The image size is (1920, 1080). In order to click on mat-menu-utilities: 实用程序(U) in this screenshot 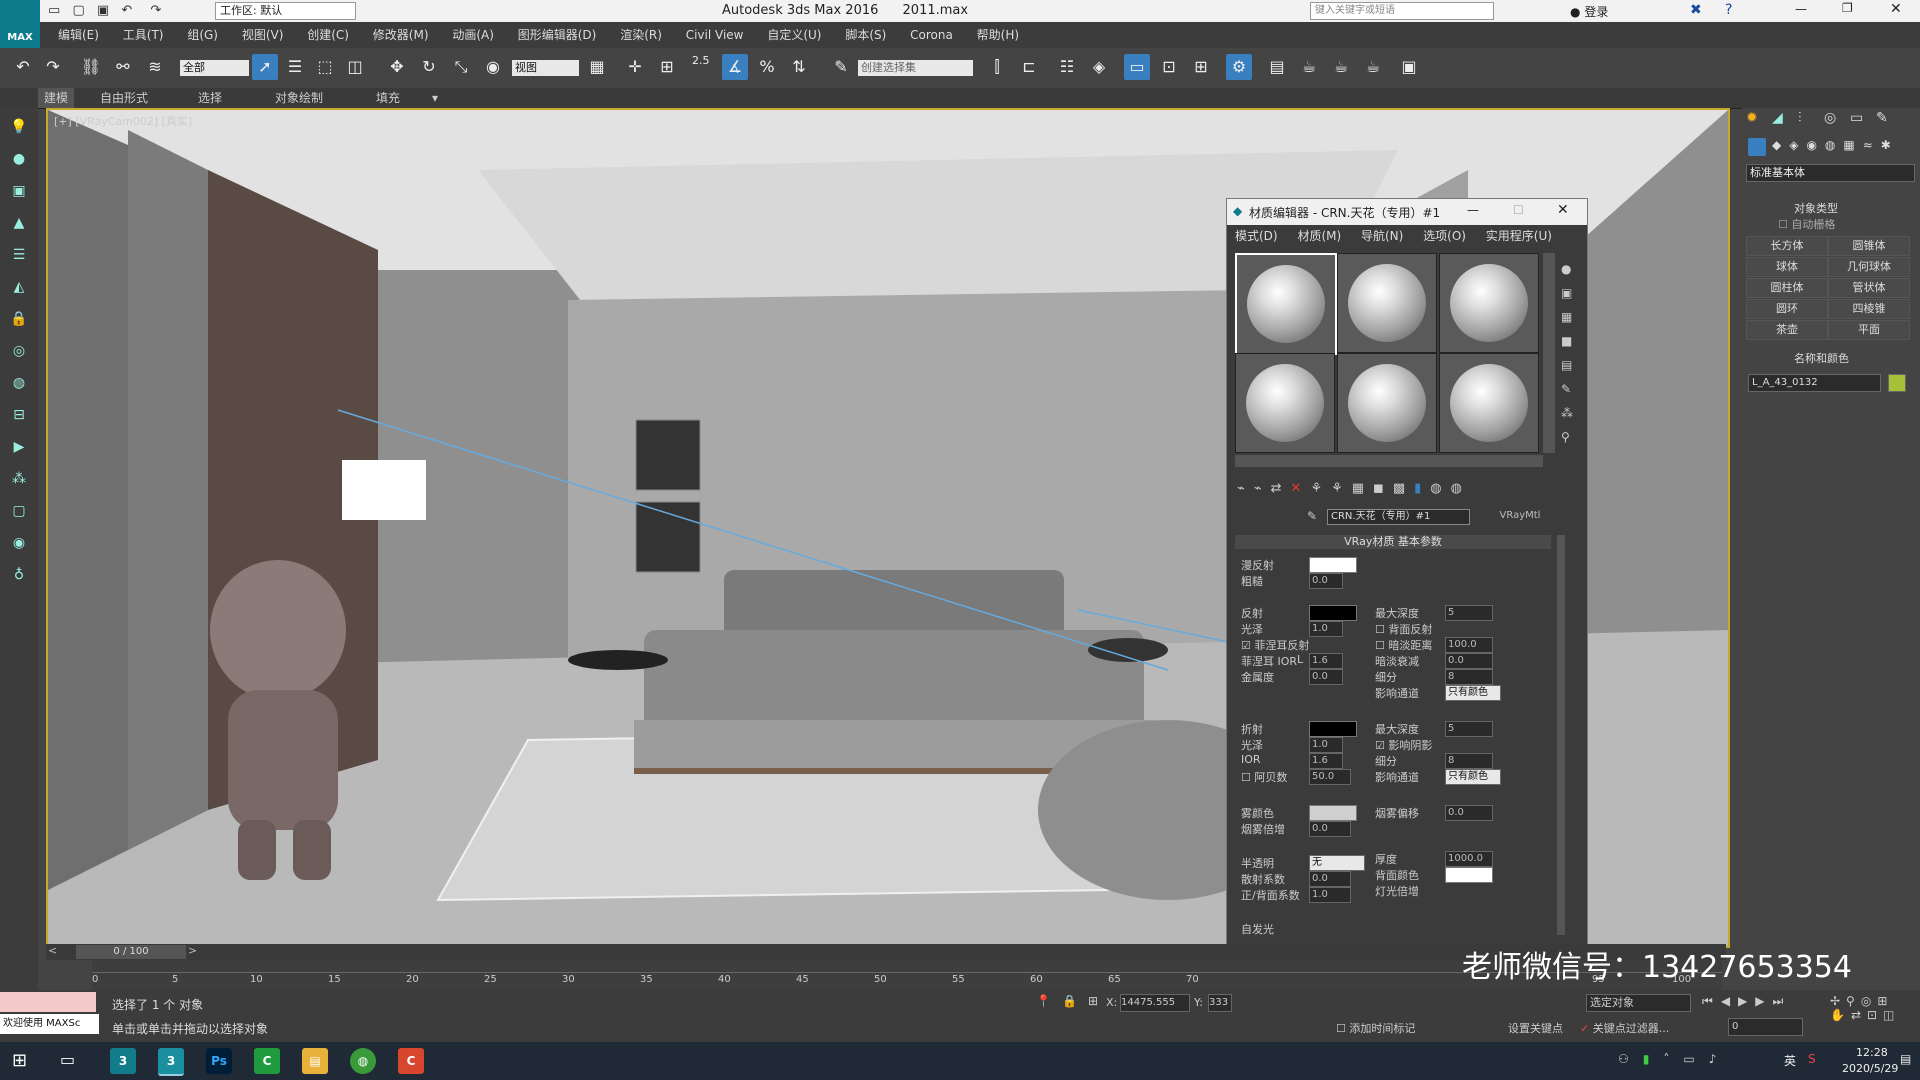, I will do `click(1519, 236)`.